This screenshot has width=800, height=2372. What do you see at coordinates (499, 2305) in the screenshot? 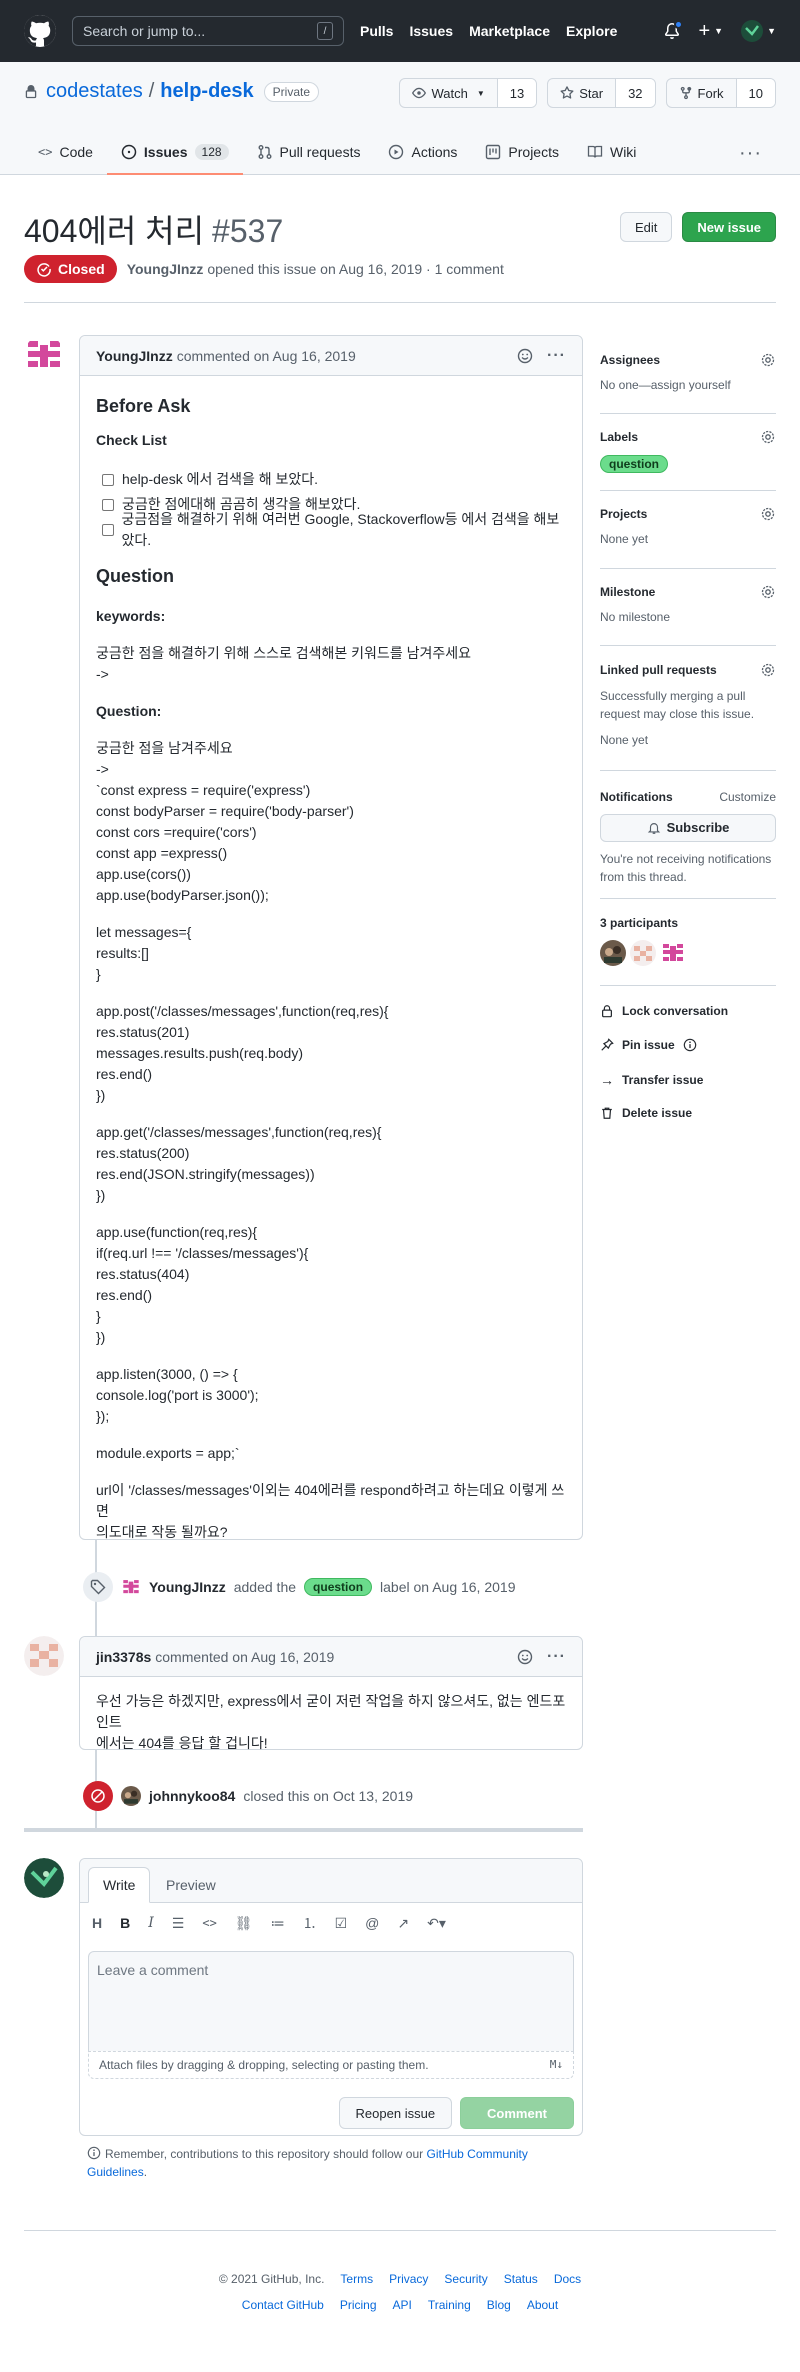
I see `footer-link-blog: Blog` at bounding box center [499, 2305].